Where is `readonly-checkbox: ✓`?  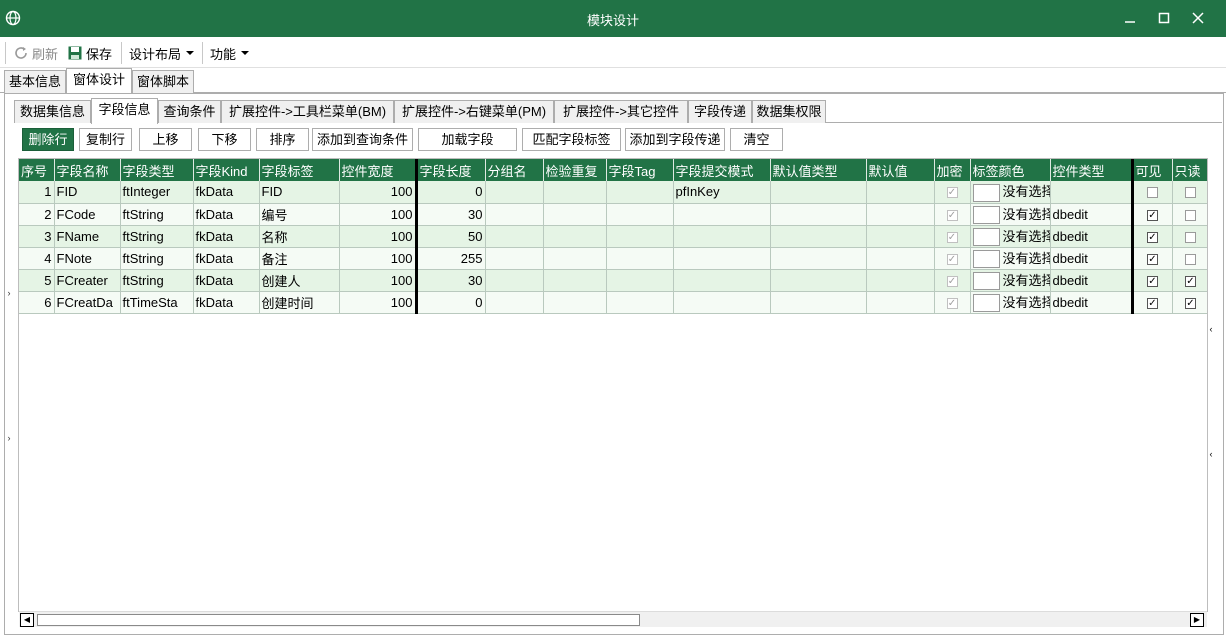
readonly-checkbox: ✓ is located at coordinates (1190, 281).